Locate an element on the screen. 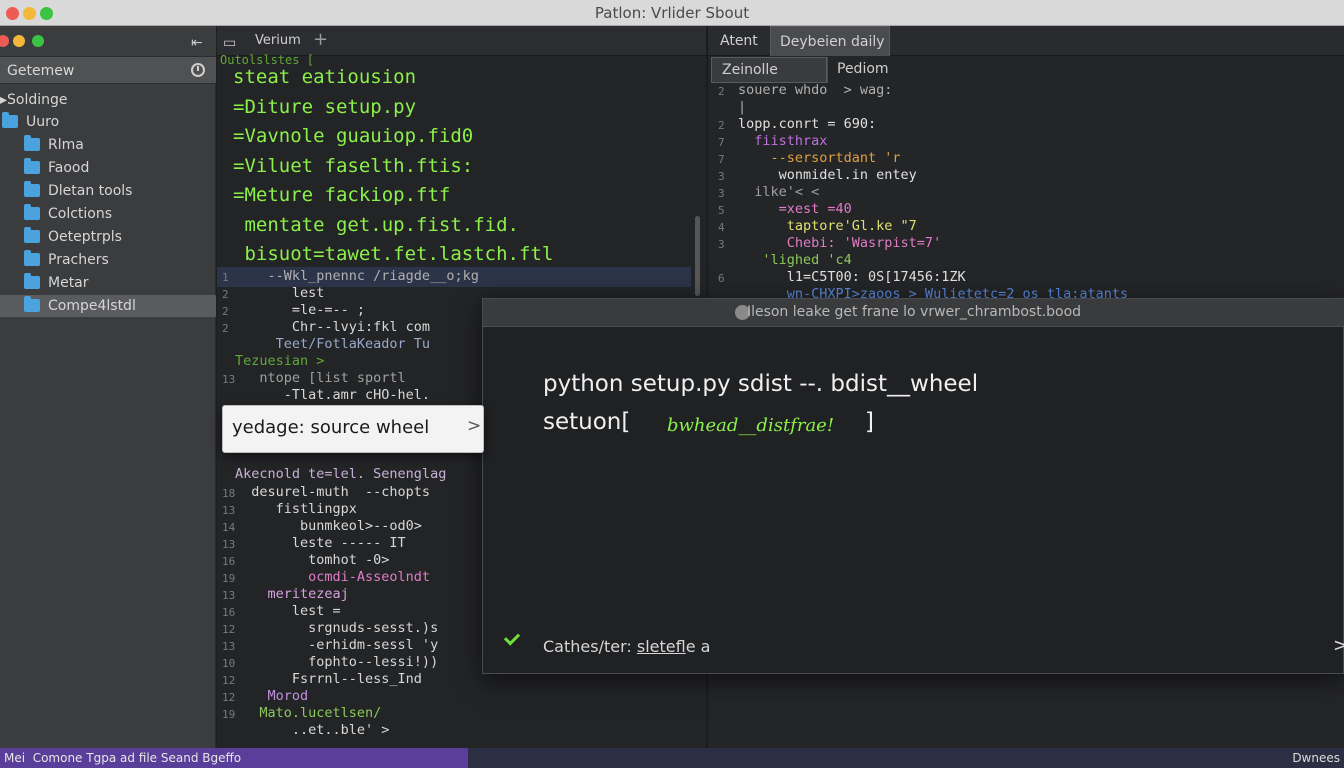 The height and width of the screenshot is (768, 1344). code-line: --sersortdant 'r is located at coordinates (819, 158).